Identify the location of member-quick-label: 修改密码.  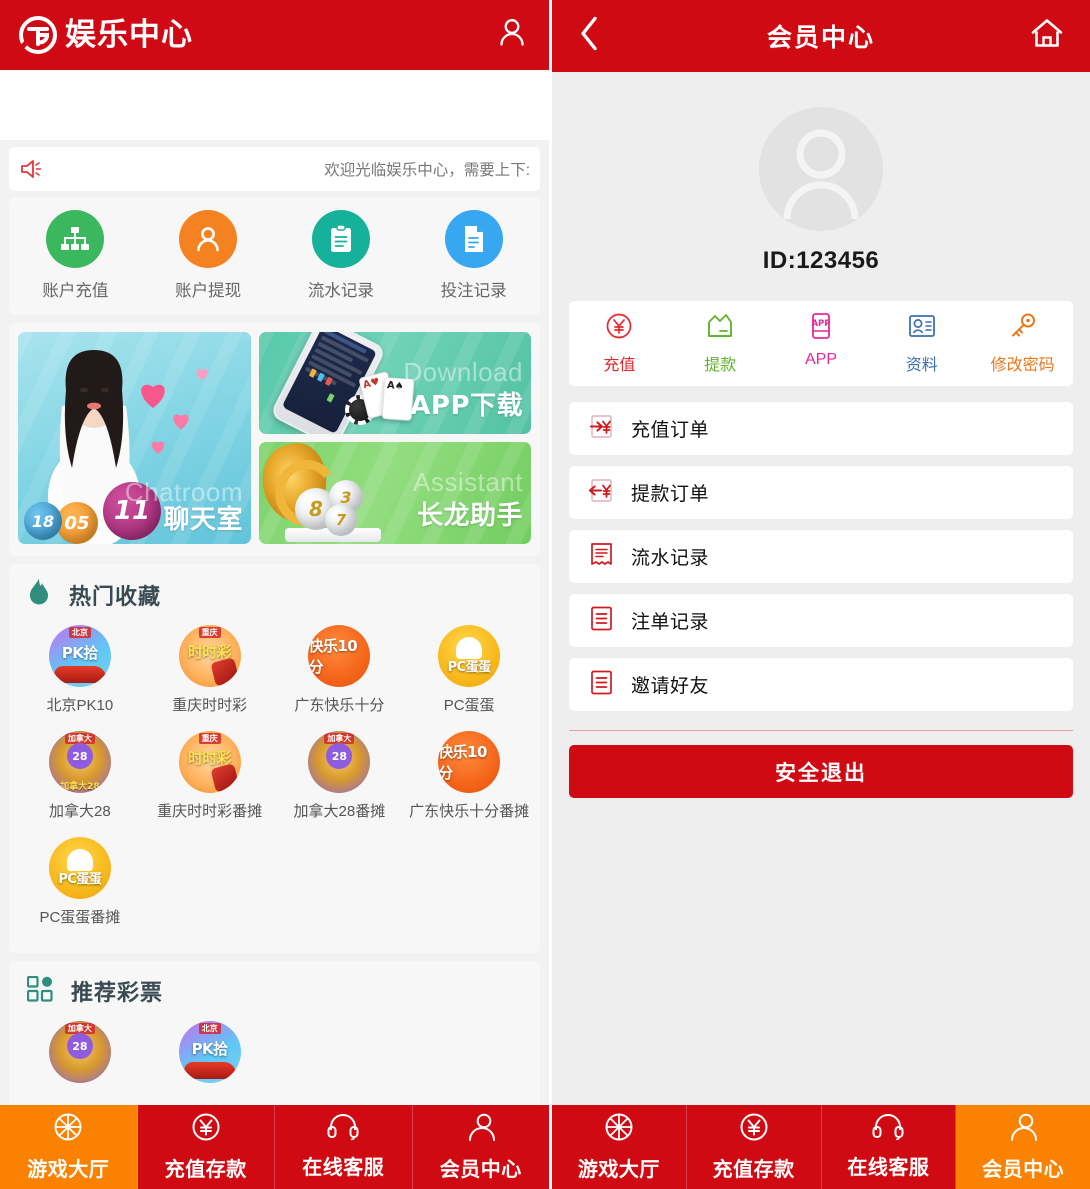
(1022, 365).